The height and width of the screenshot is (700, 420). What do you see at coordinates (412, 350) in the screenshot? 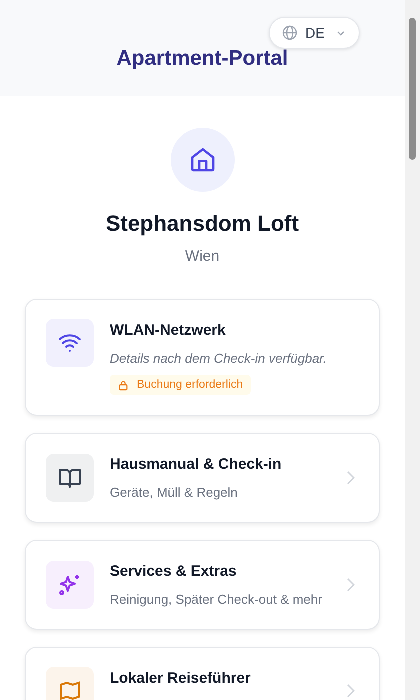
I see `scrollbar` at bounding box center [412, 350].